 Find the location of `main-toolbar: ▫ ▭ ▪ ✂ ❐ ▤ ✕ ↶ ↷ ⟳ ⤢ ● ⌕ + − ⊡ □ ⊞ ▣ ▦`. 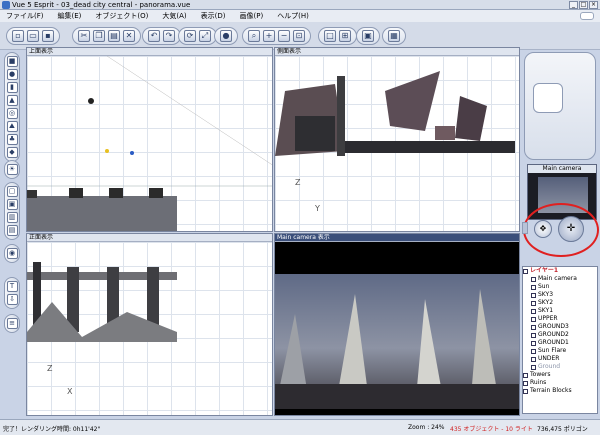

main-toolbar: ▫ ▭ ▪ ✂ ❐ ▤ ✕ ↶ ↷ ⟳ ⤢ ● ⌕ + − ⊡ □ ⊞ ▣ ▦ is located at coordinates (300, 36).